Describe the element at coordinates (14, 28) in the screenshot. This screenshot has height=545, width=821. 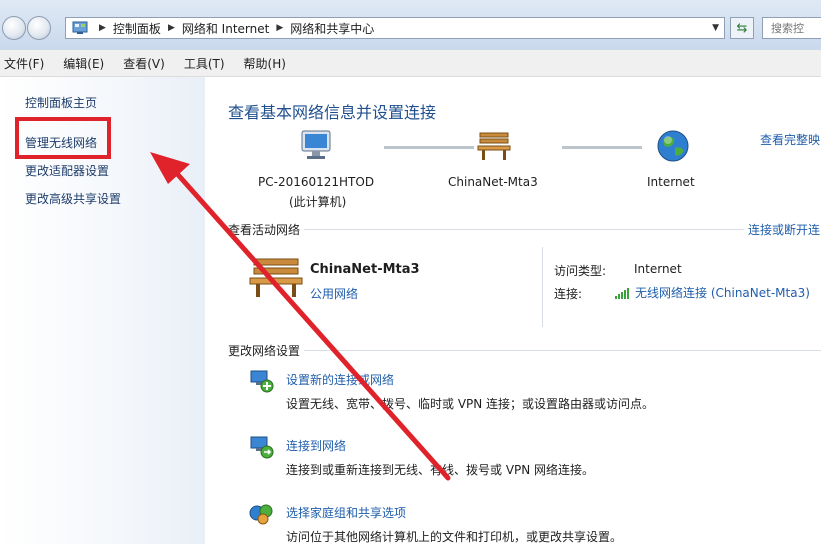
I see `back-button` at that location.